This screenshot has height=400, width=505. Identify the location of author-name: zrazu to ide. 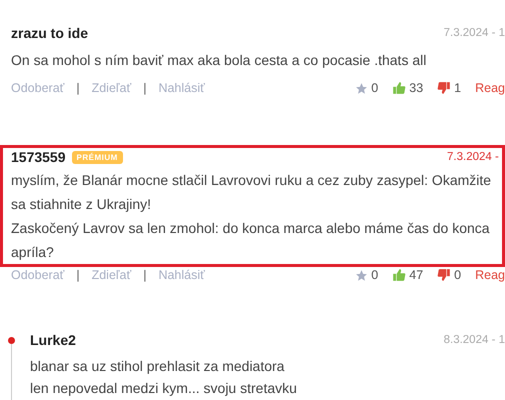
(49, 33).